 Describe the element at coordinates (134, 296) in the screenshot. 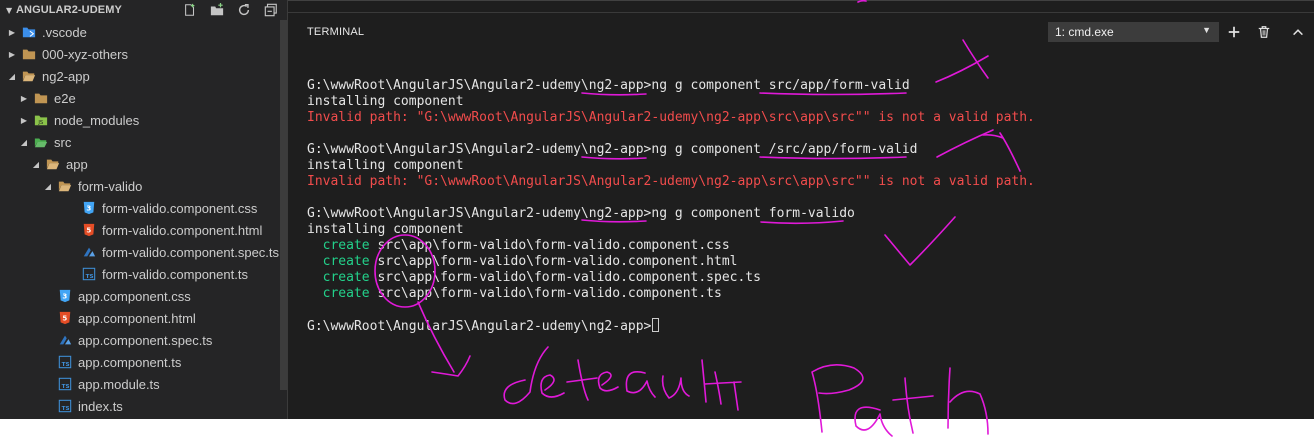

I see `tree-item-label: app.component.css` at that location.